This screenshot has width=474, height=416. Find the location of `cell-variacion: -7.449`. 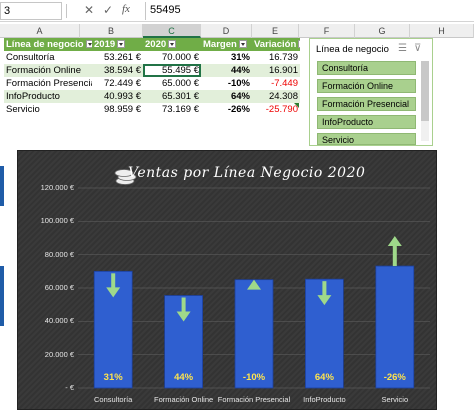

cell-variacion: -7.449 is located at coordinates (276, 83).